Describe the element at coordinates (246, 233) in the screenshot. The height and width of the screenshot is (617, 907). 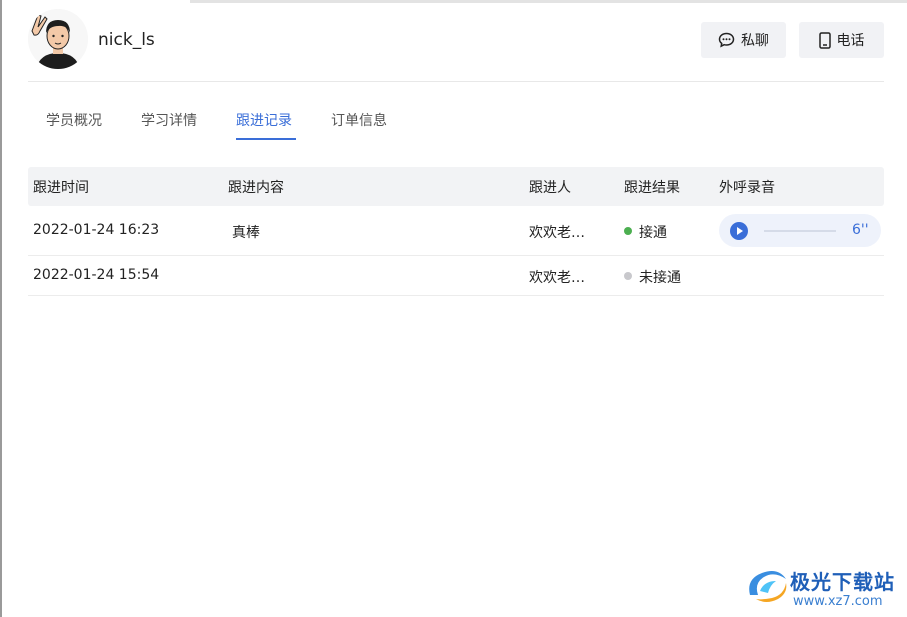
I see `row-content: 真棒` at that location.